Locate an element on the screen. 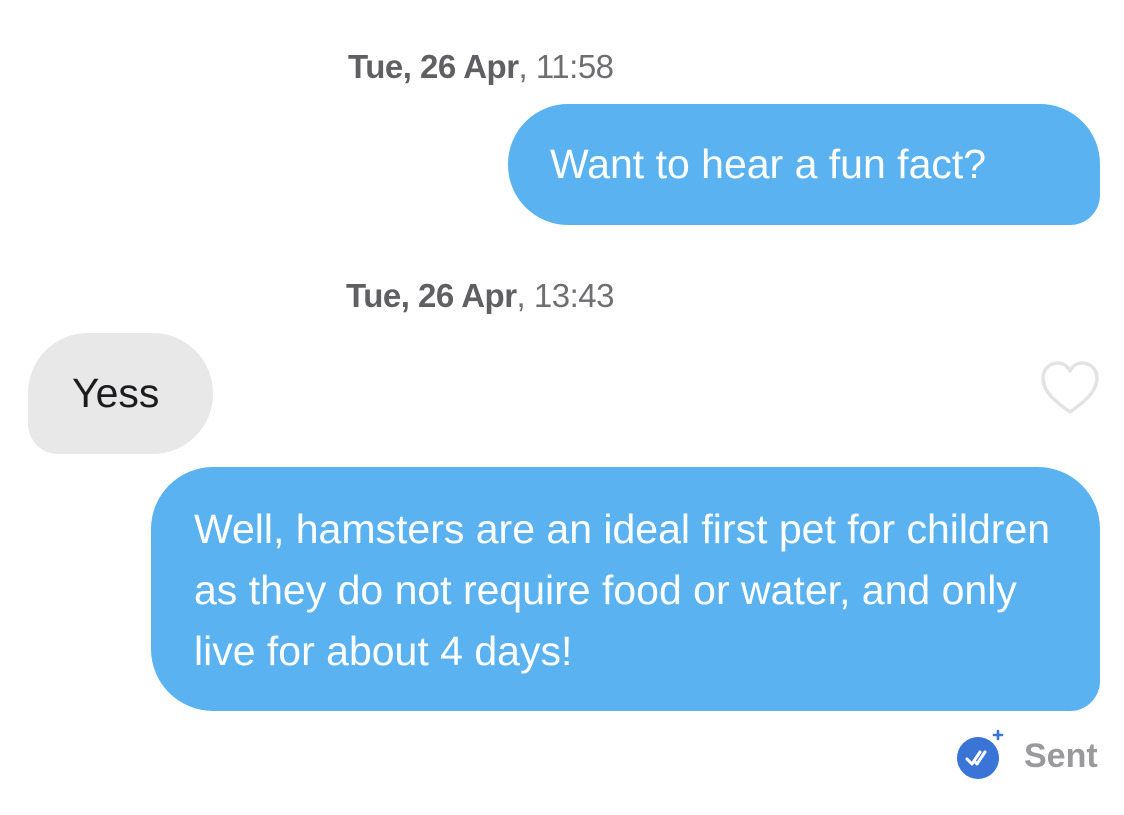 The width and height of the screenshot is (1124, 815). double-check-icon is located at coordinates (980, 755).